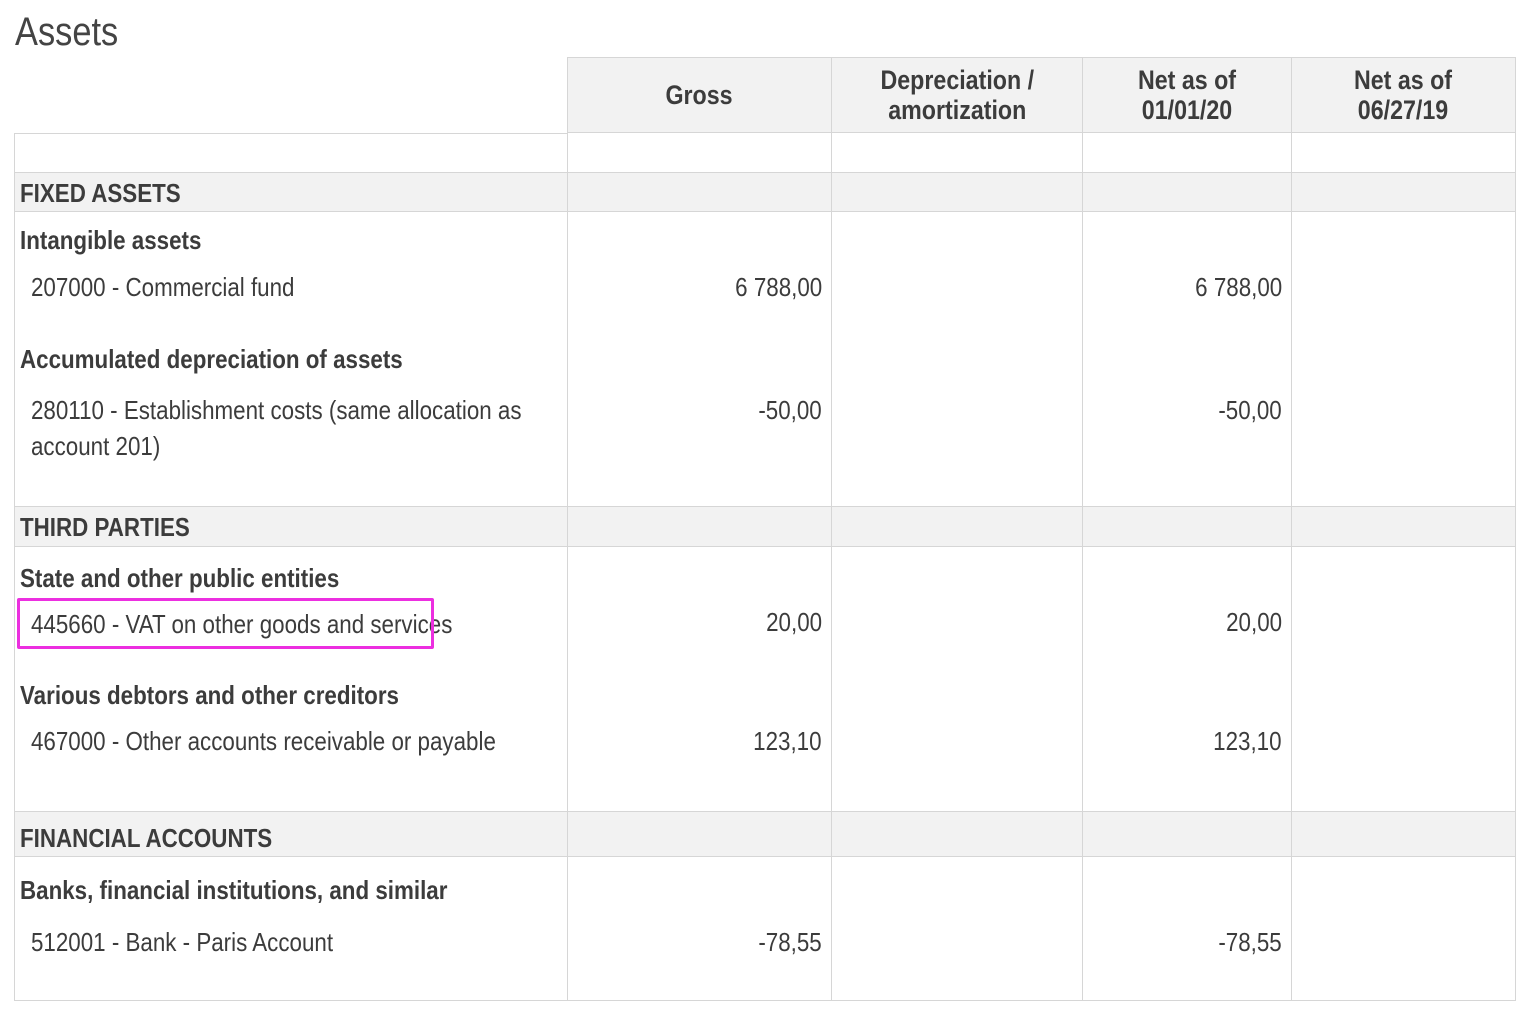 This screenshot has height=1024, width=1536. Describe the element at coordinates (790, 942) in the screenshot. I see `amount-gross-512001: -78,55` at that location.